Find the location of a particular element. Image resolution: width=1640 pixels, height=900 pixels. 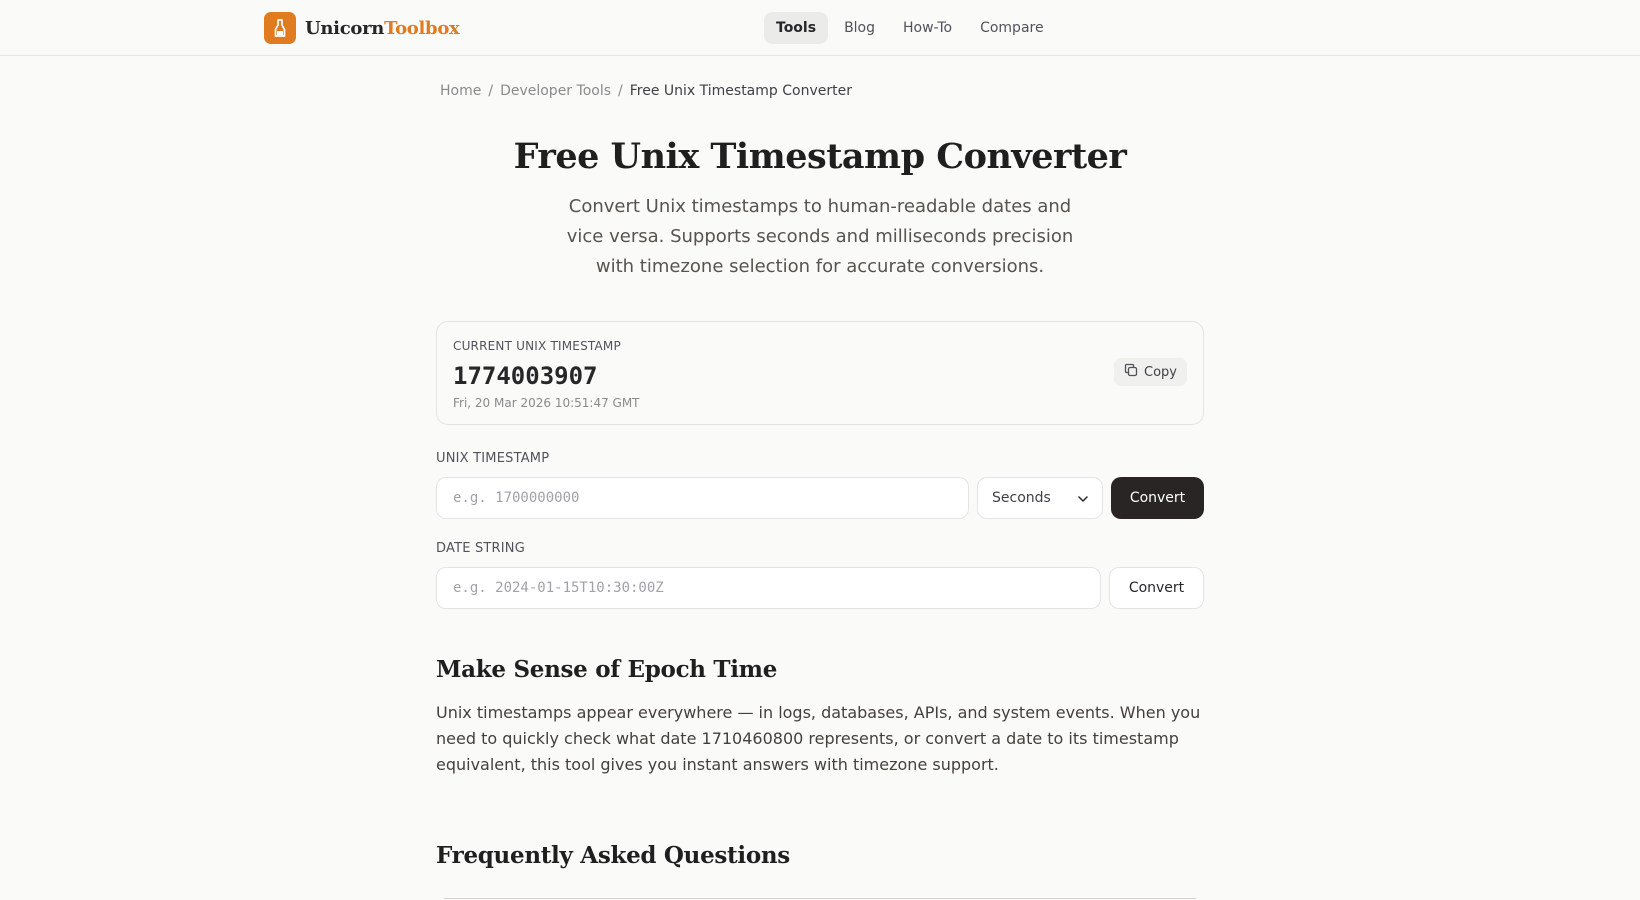

faq-divider is located at coordinates (820, 898).